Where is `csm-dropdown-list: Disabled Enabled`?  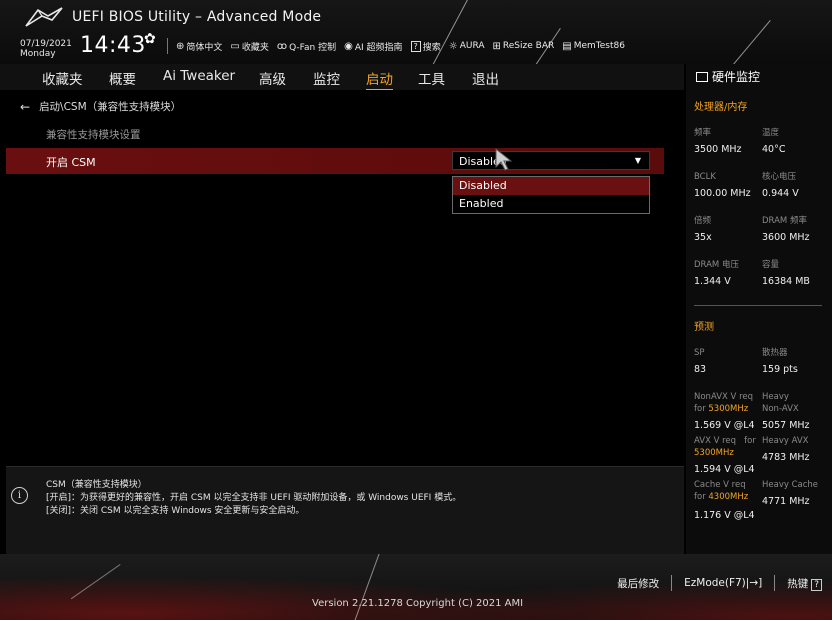
csm-dropdown-list: Disabled Enabled is located at coordinates (551, 195).